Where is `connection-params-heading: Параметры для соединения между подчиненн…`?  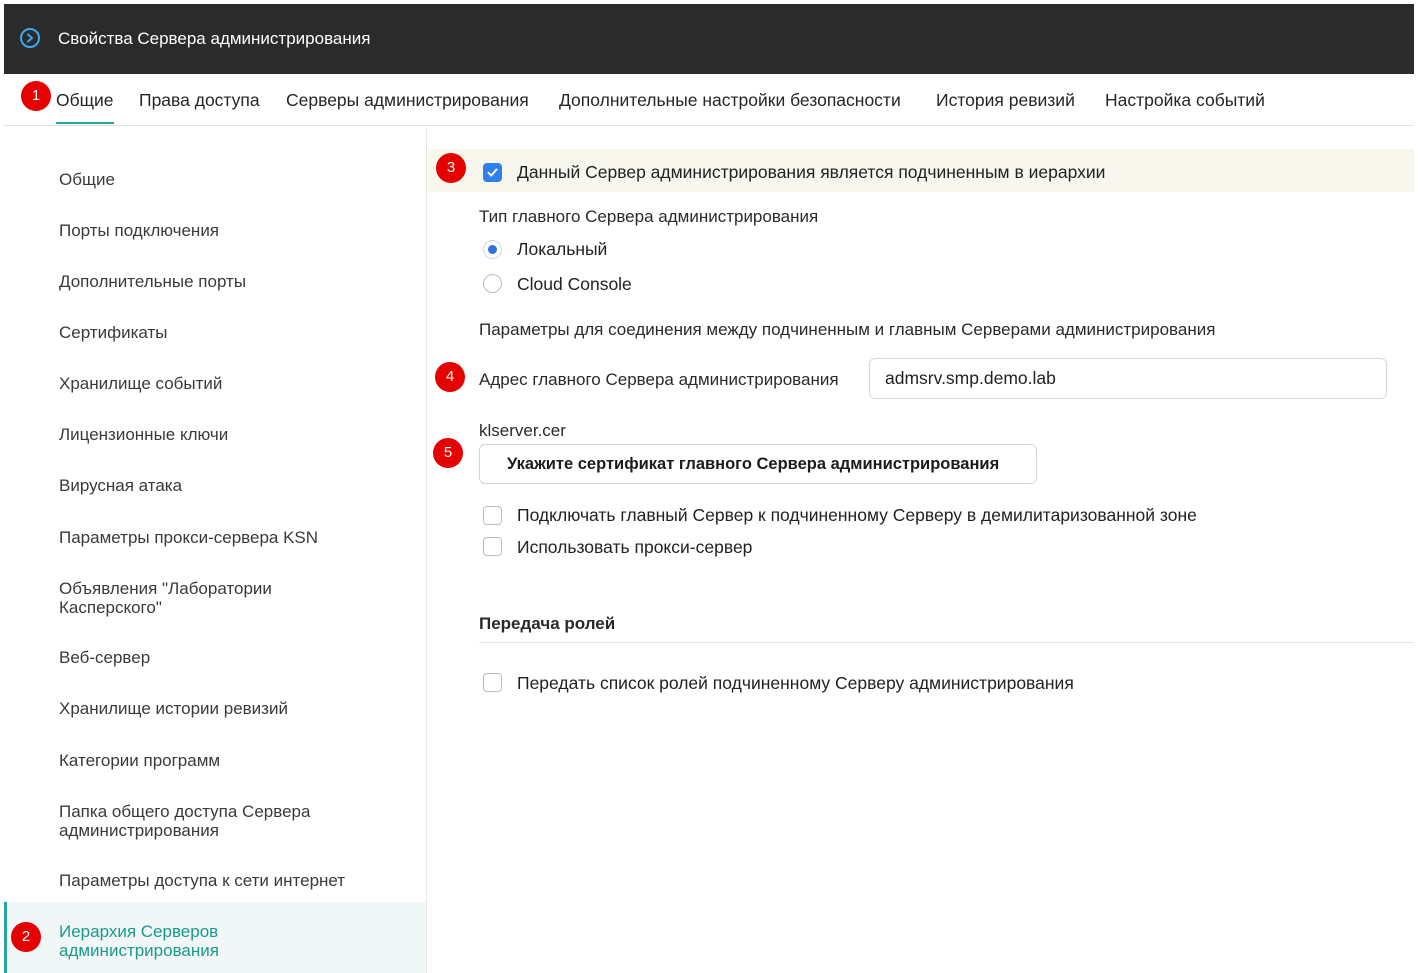
connection-params-heading: Параметры для соединения между подчиненн… is located at coordinates (847, 329).